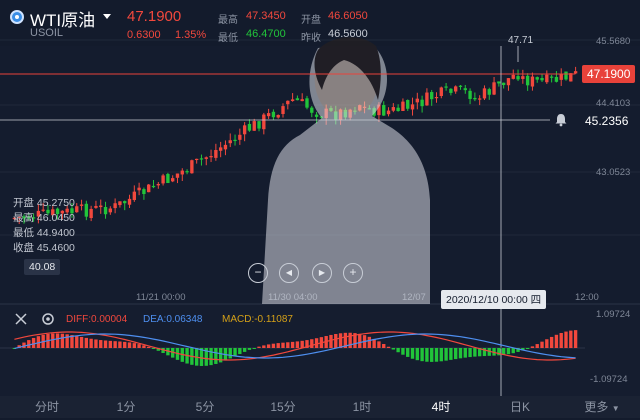 Image resolution: width=640 pixels, height=420 pixels. I want to click on open-label: 开盘, so click(311, 20).